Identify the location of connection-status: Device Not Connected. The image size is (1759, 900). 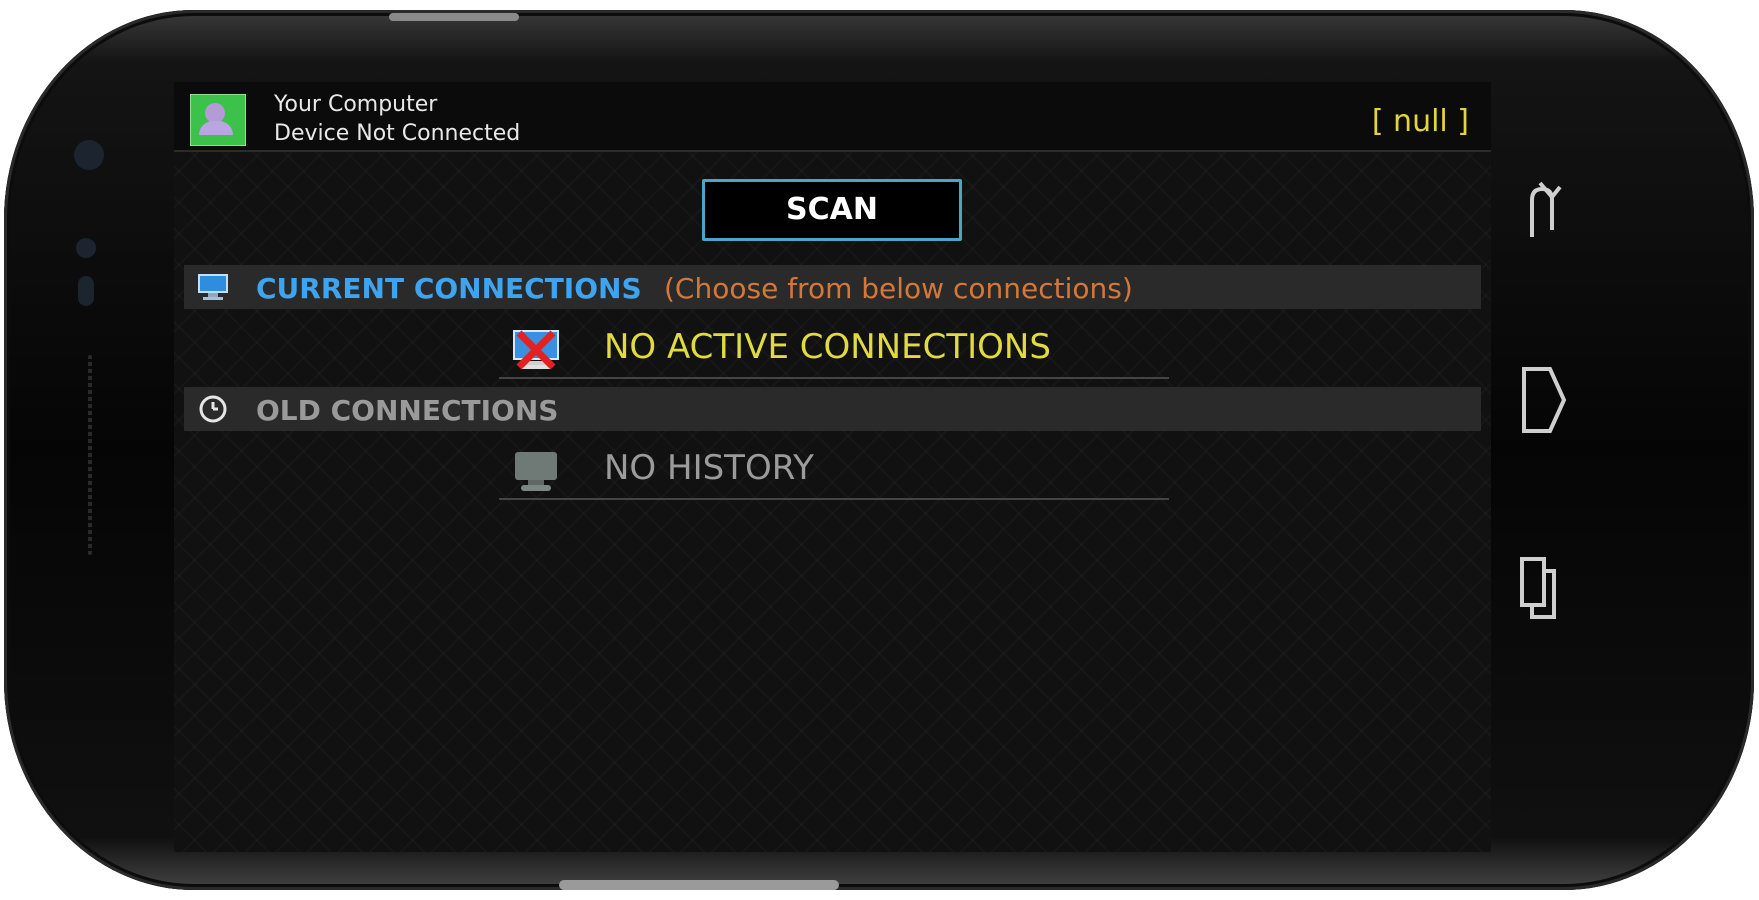
(397, 133).